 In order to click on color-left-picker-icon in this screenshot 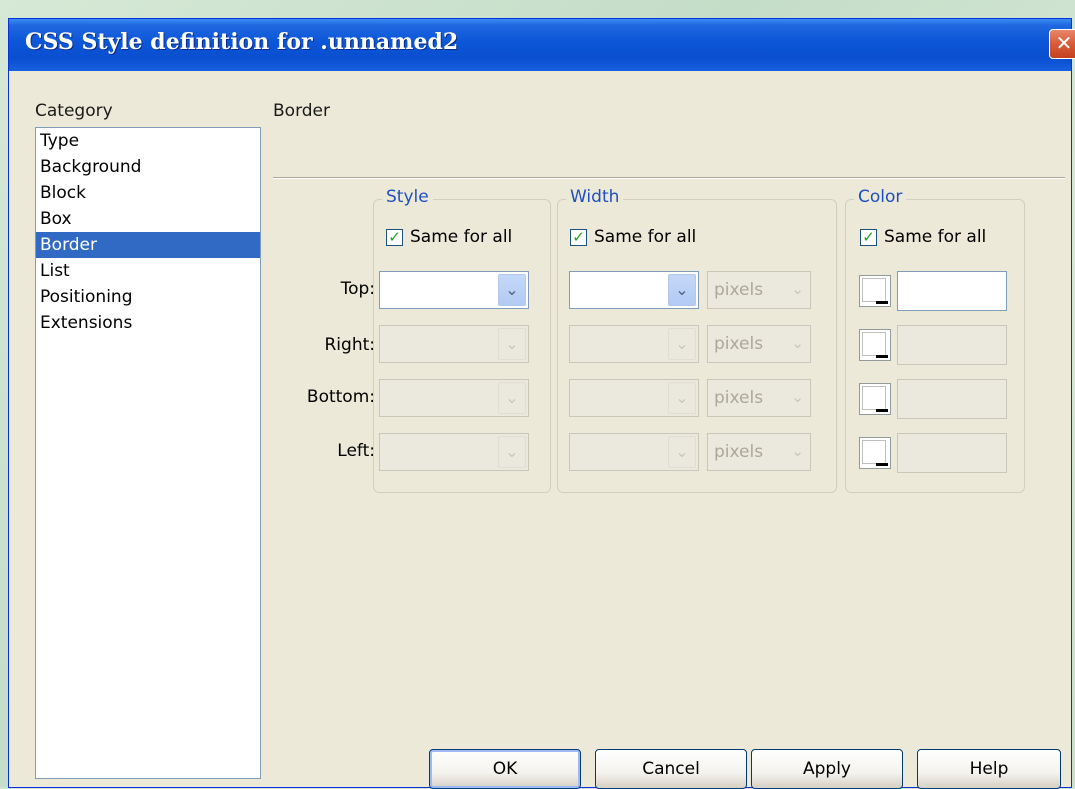, I will do `click(875, 453)`.